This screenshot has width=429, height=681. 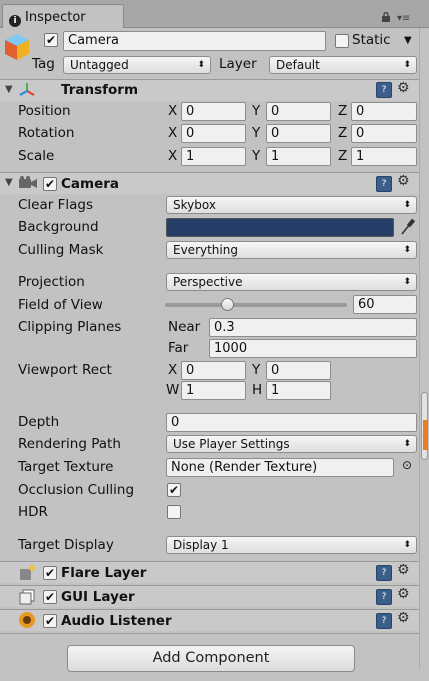 I want to click on rotation-label: Rotation, so click(x=46, y=133).